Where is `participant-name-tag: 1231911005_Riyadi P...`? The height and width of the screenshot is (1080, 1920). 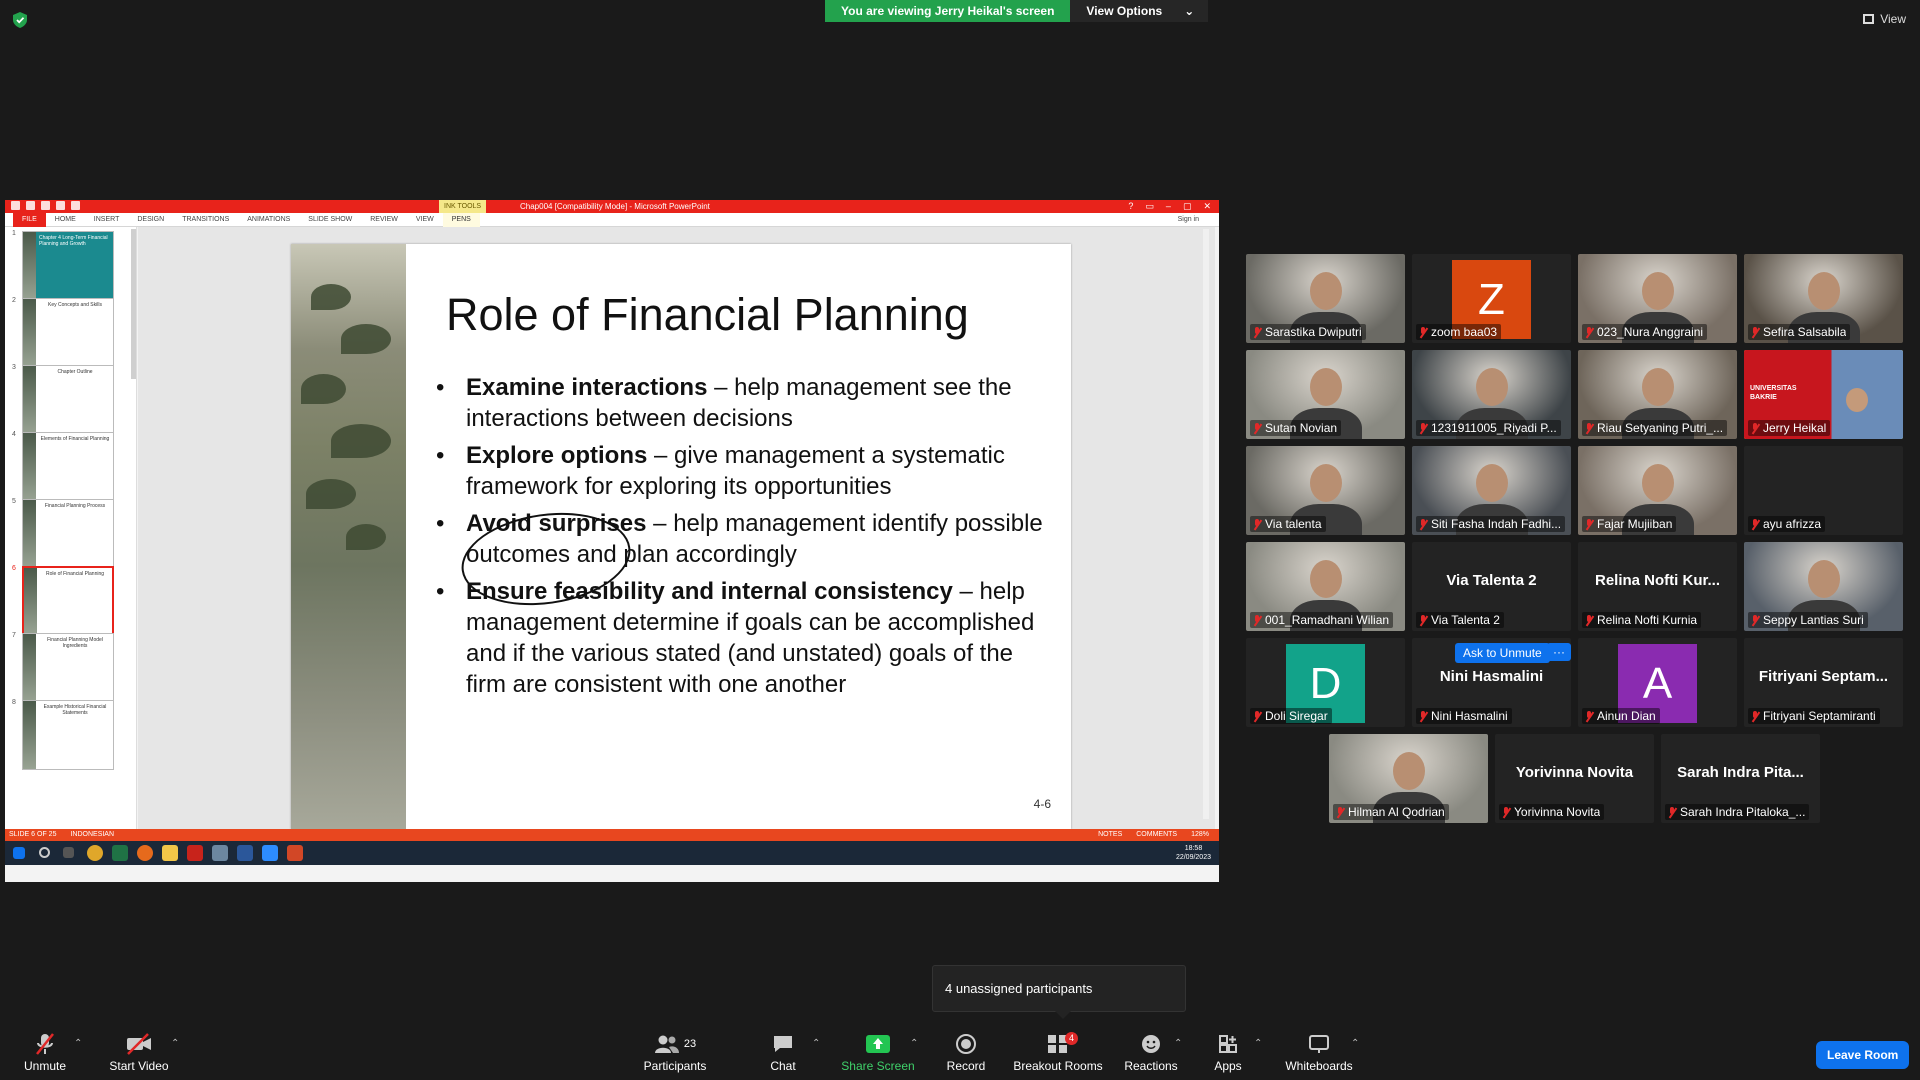 participant-name-tag: 1231911005_Riyadi P... is located at coordinates (1488, 428).